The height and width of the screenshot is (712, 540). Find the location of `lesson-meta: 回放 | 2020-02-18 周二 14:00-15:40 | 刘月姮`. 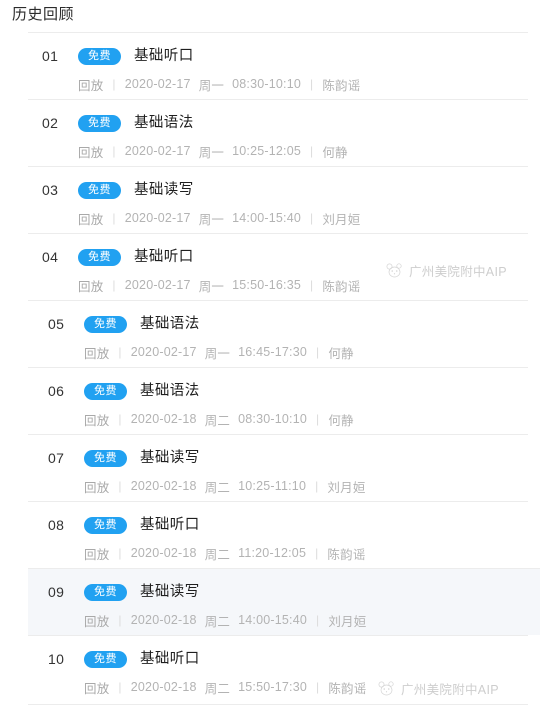

lesson-meta: 回放 | 2020-02-18 周二 14:00-15:40 | 刘月姮 is located at coordinates (287, 620).